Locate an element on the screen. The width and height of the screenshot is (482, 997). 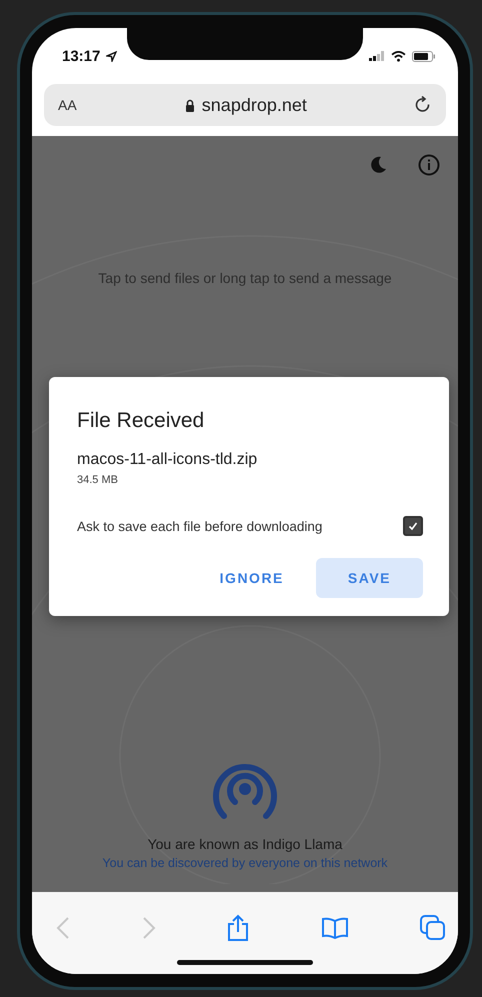
book-icon is located at coordinates (334, 928).